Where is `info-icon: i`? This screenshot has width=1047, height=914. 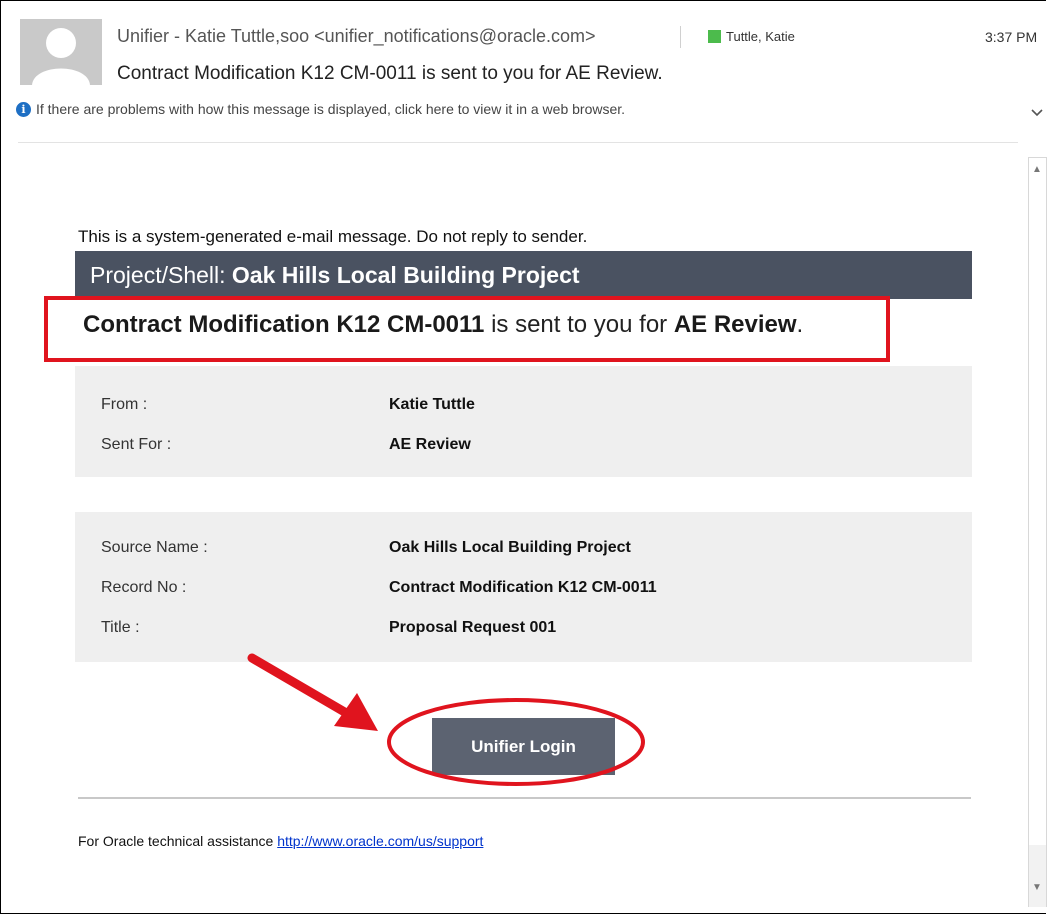 info-icon: i is located at coordinates (23, 109).